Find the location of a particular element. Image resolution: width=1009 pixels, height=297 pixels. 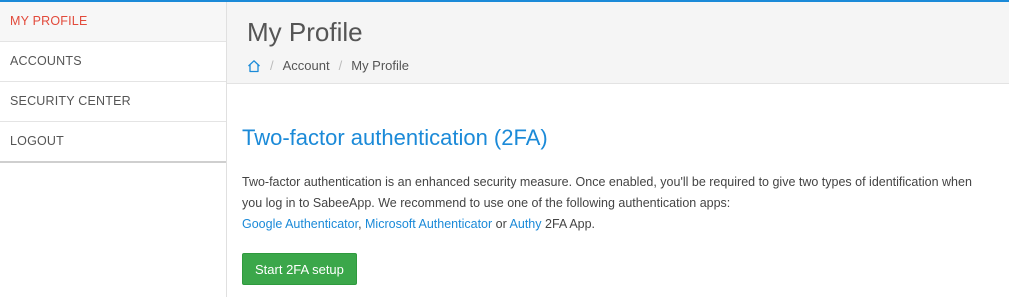

sidebar-item-my-profile: MY PROFILE is located at coordinates (113, 22).